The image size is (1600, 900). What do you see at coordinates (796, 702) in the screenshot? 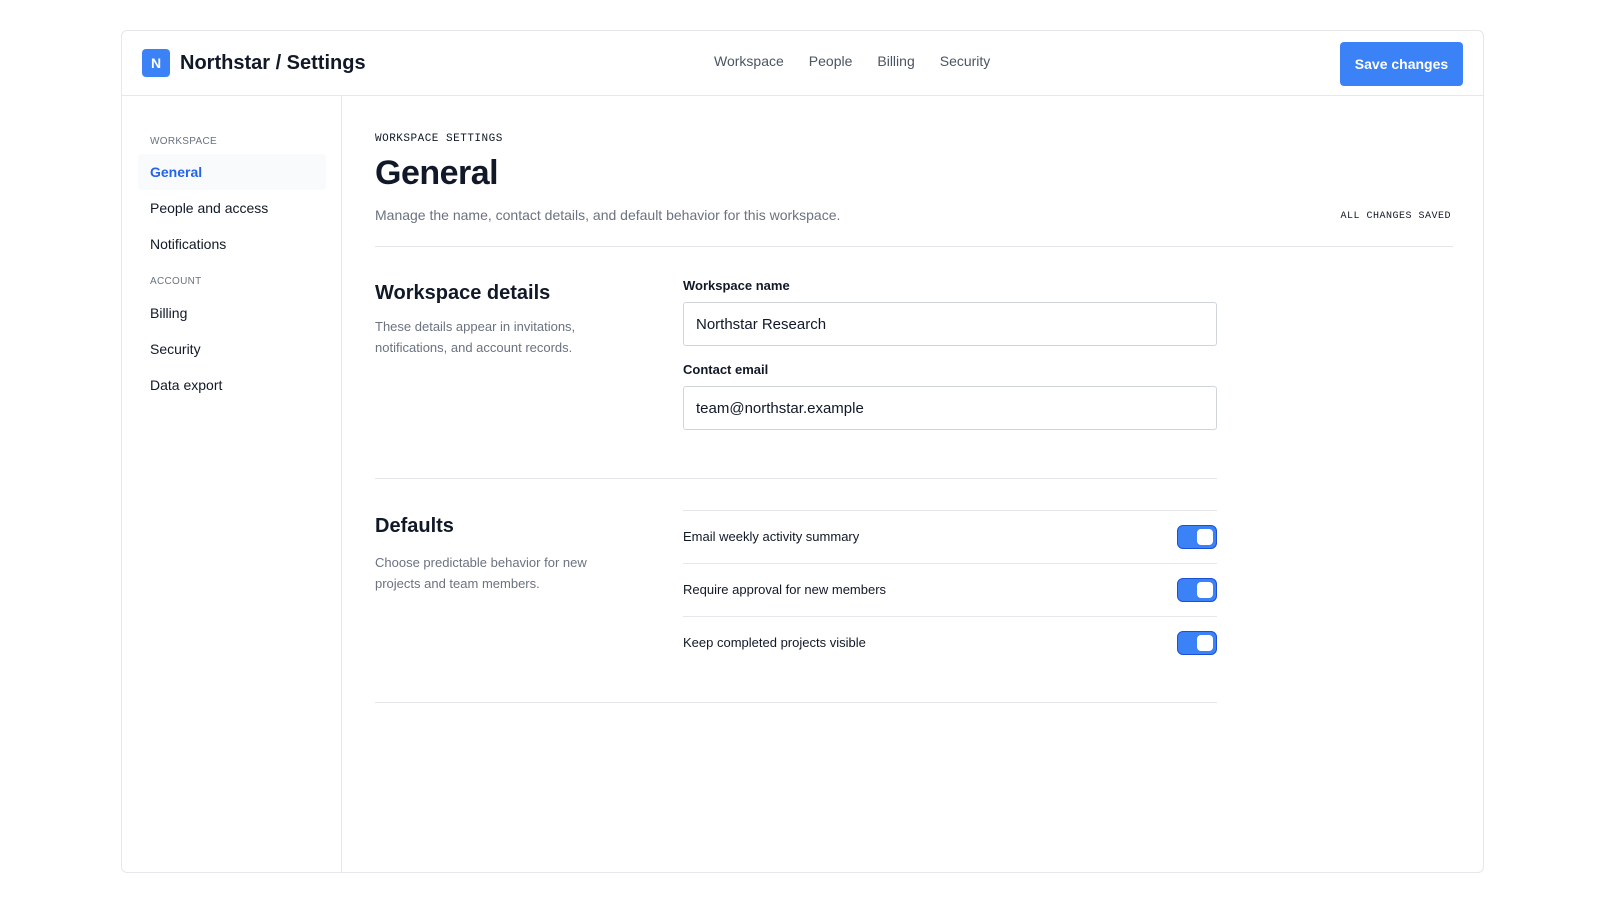
I see `bottom-divider` at bounding box center [796, 702].